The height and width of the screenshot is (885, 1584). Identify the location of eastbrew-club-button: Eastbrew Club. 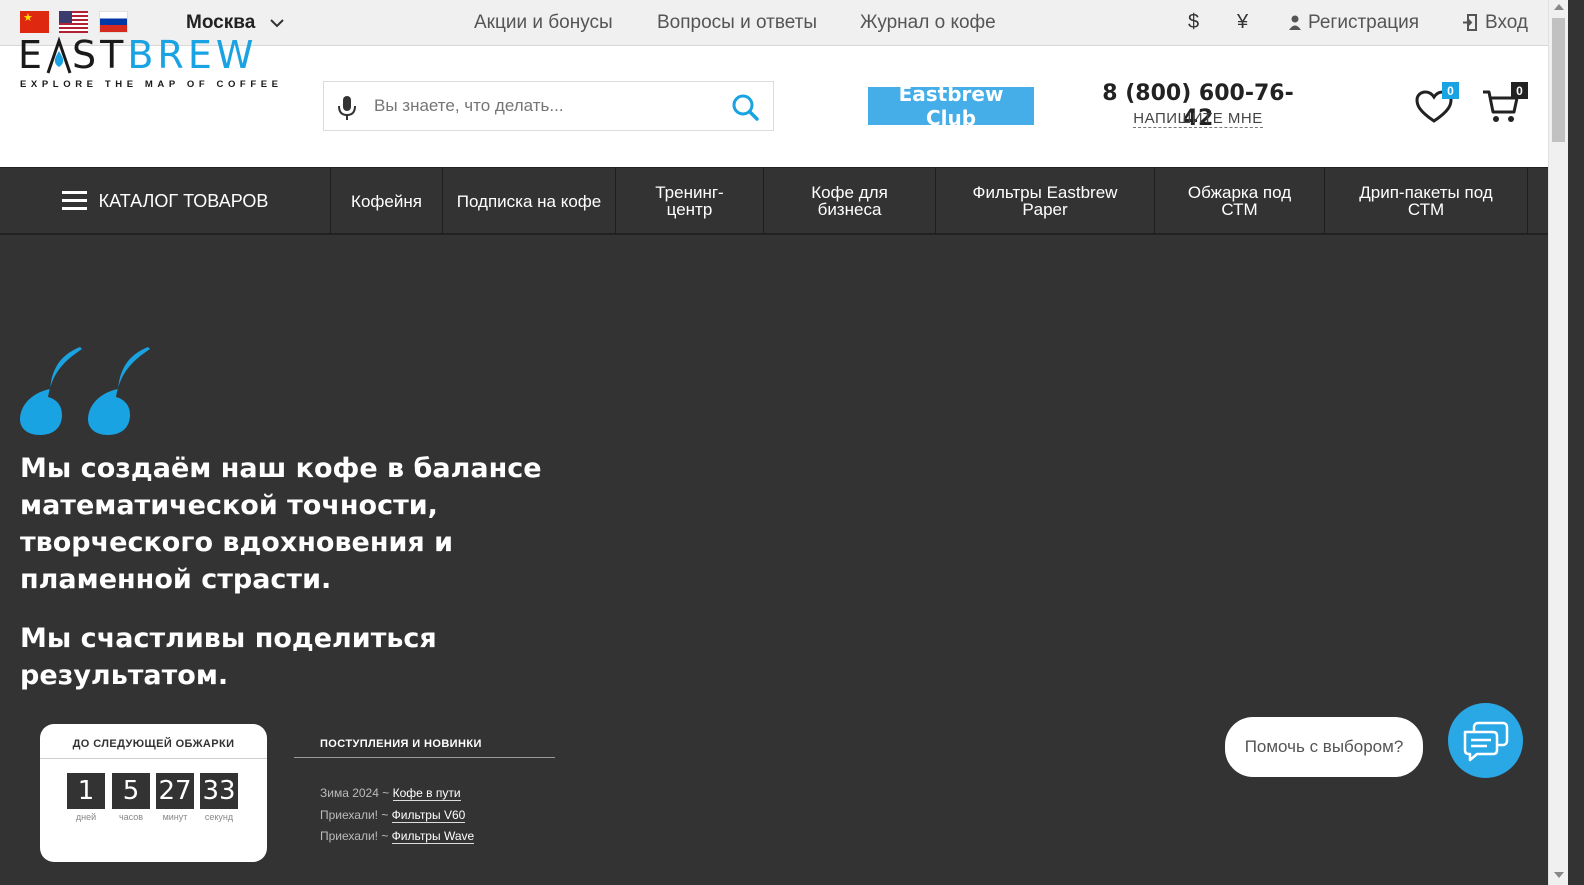
(951, 106).